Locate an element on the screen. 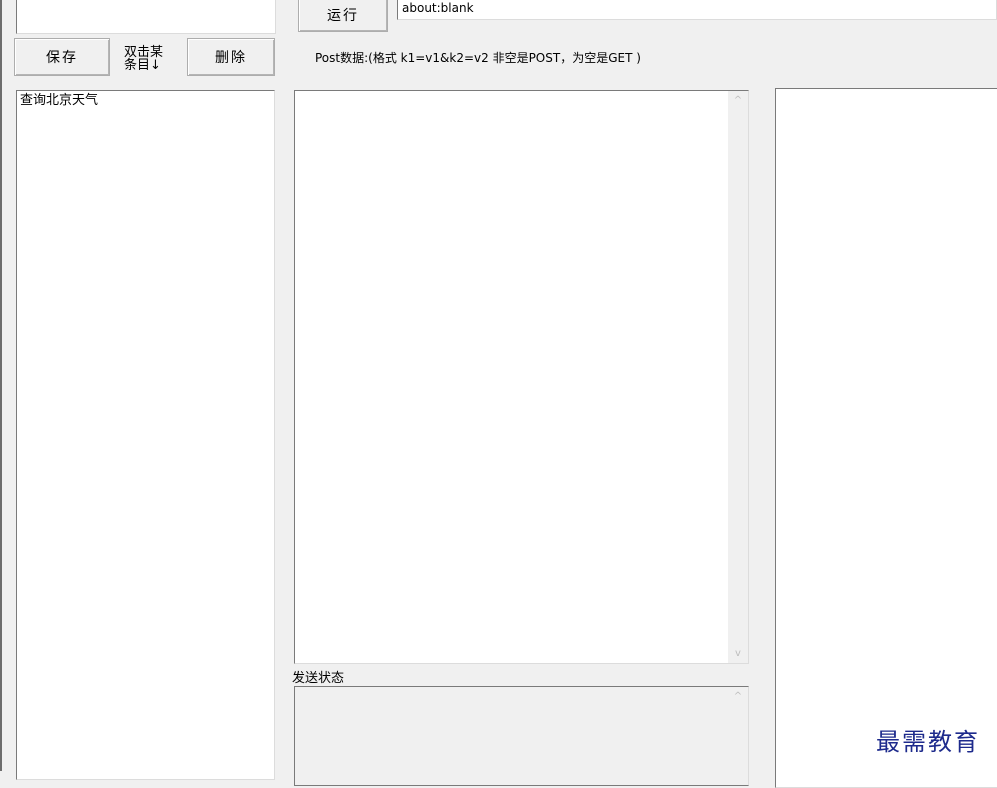 Image resolution: width=997 pixels, height=788 pixels. save-button: 保存 is located at coordinates (62, 57).